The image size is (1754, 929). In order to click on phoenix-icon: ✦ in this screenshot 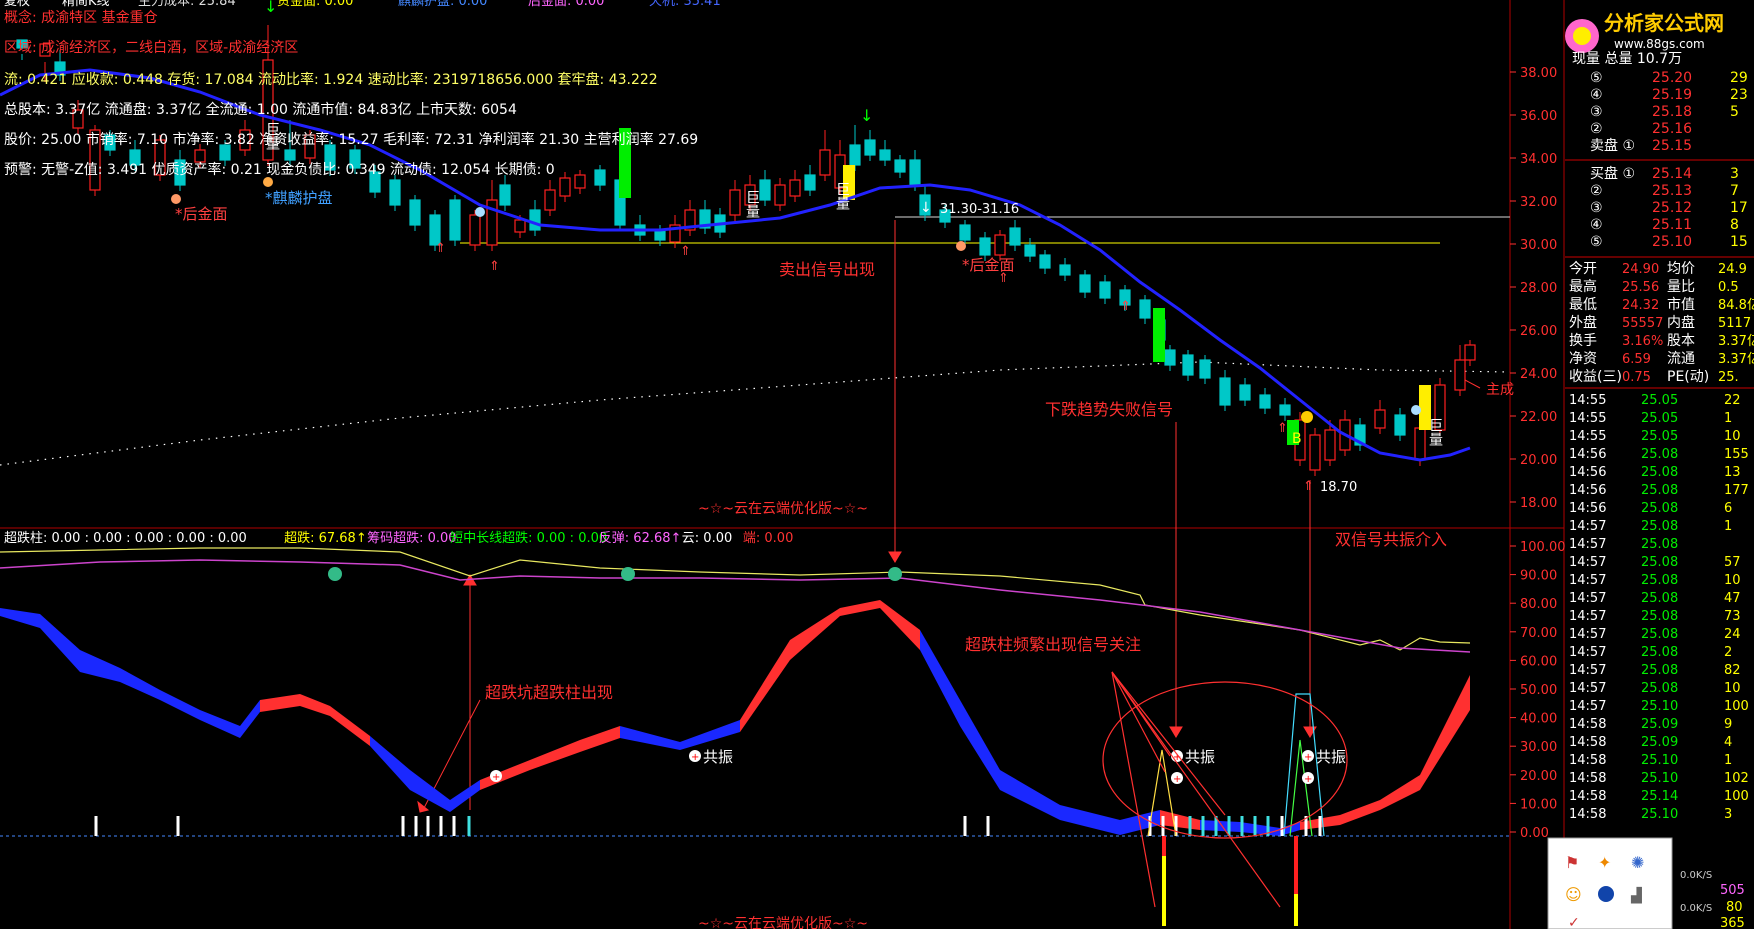, I will do `click(1604, 862)`.